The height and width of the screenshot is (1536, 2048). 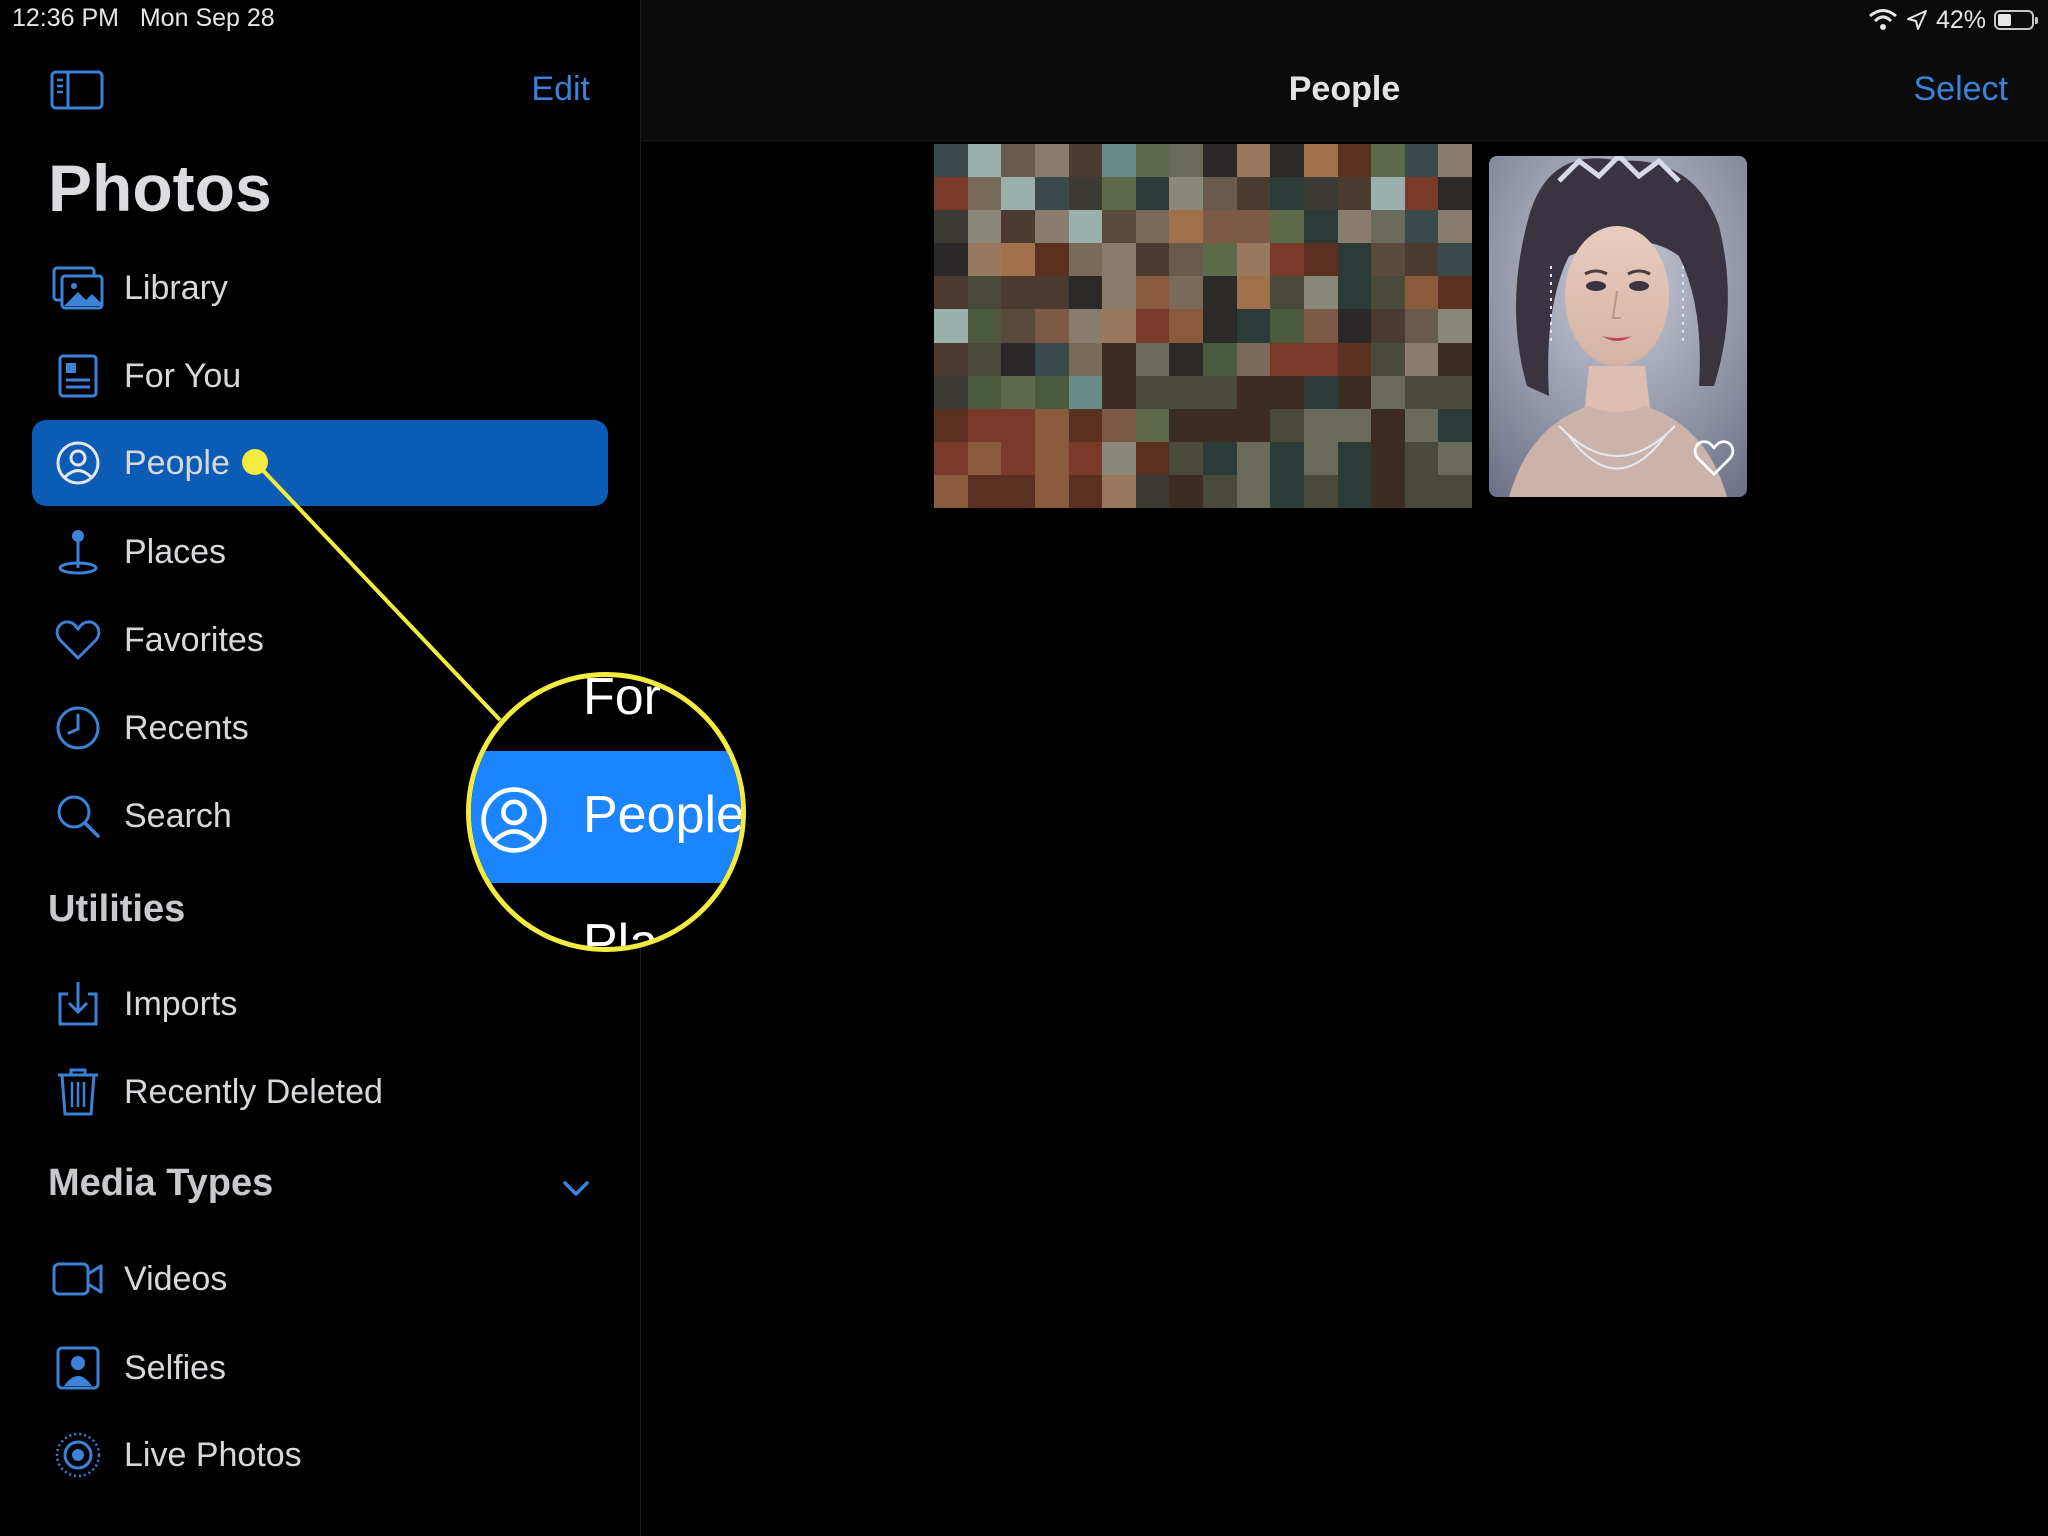 I want to click on zoom-person-circle-icon, so click(x=514, y=820).